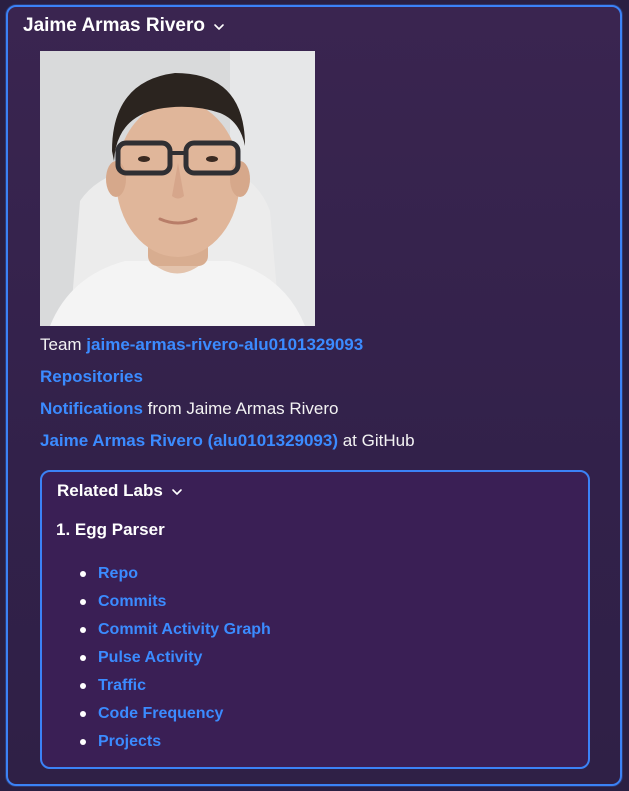 The image size is (629, 791). I want to click on lab-link-projects: Projects, so click(129, 741).